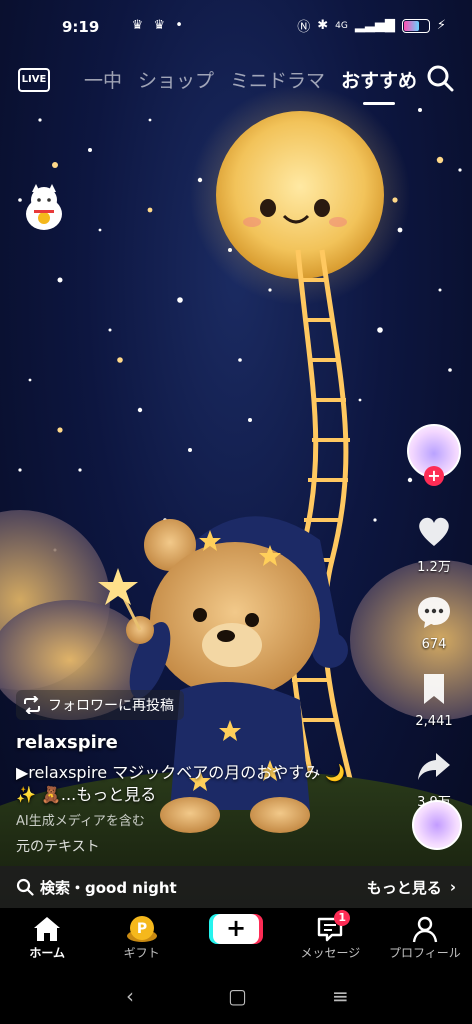 The image size is (472, 1024). I want to click on nav-gift: P ギフト, so click(141, 938).